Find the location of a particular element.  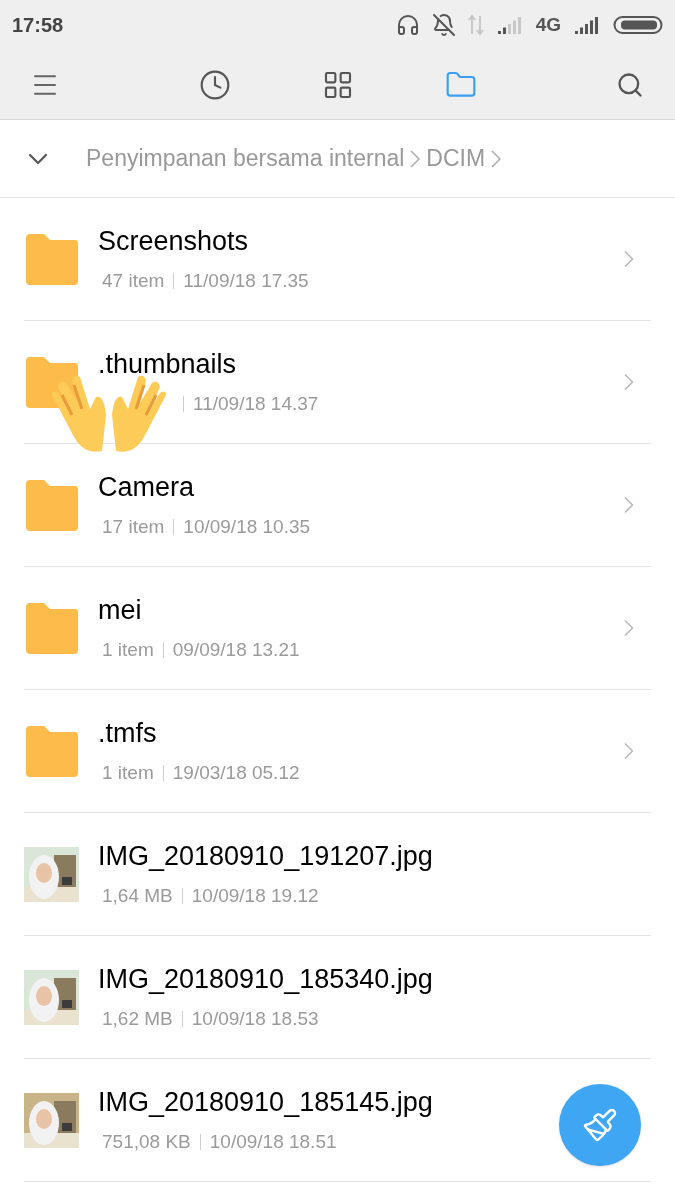

modified-date: 11/09/18 17.35 is located at coordinates (246, 280).